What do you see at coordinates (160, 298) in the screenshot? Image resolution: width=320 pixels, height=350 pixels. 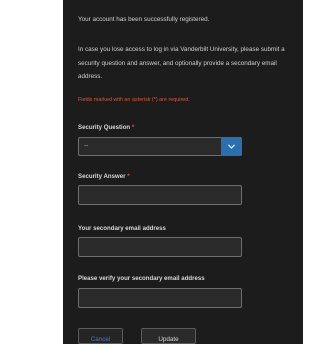 I see `verify-secondary-email-input` at bounding box center [160, 298].